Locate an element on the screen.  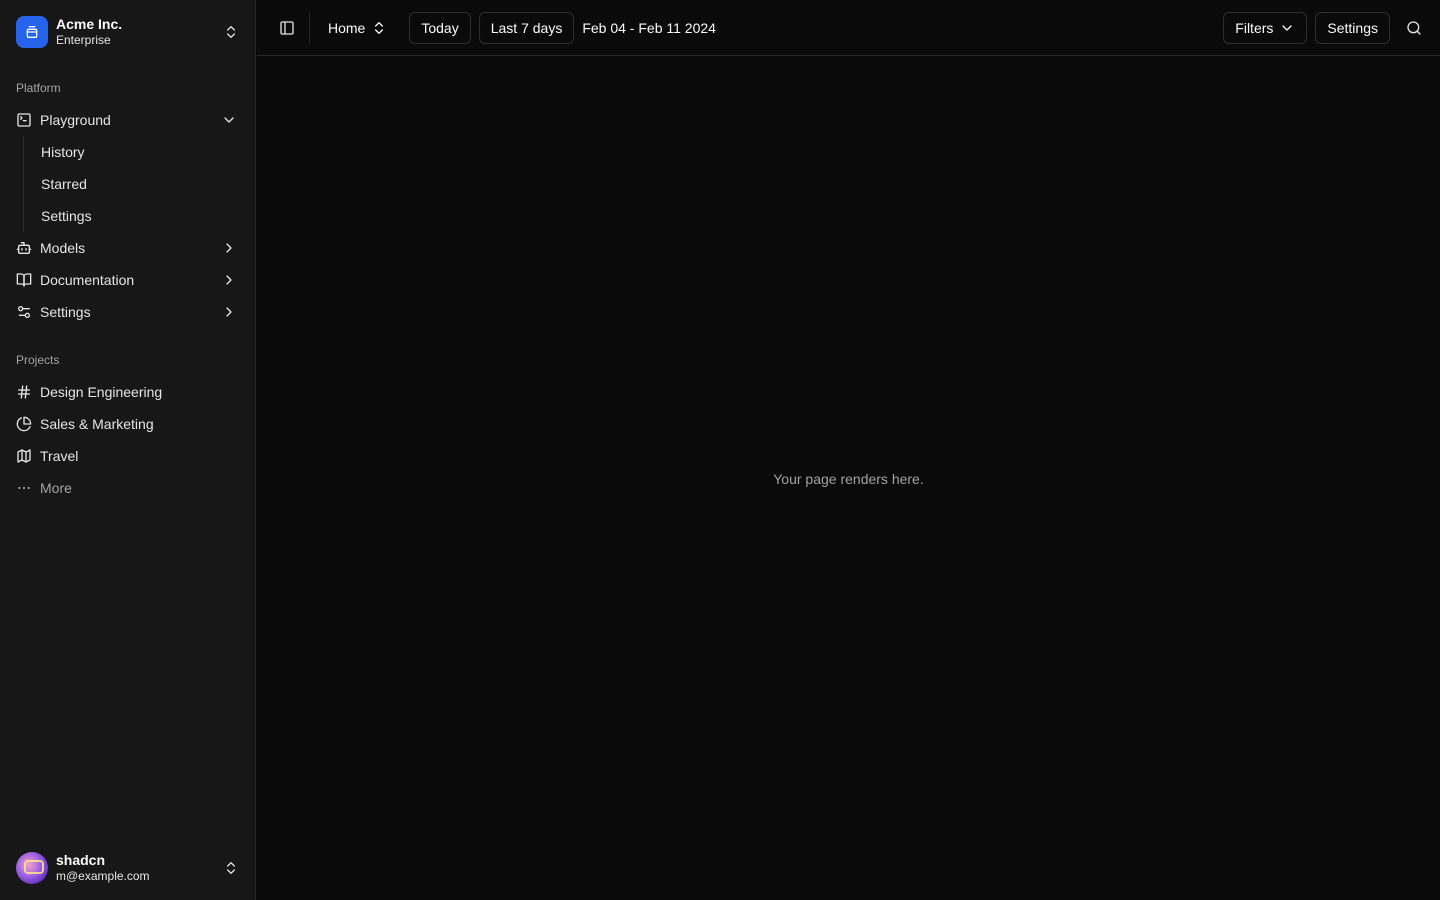
user-email: m@example.com is located at coordinates (103, 876).